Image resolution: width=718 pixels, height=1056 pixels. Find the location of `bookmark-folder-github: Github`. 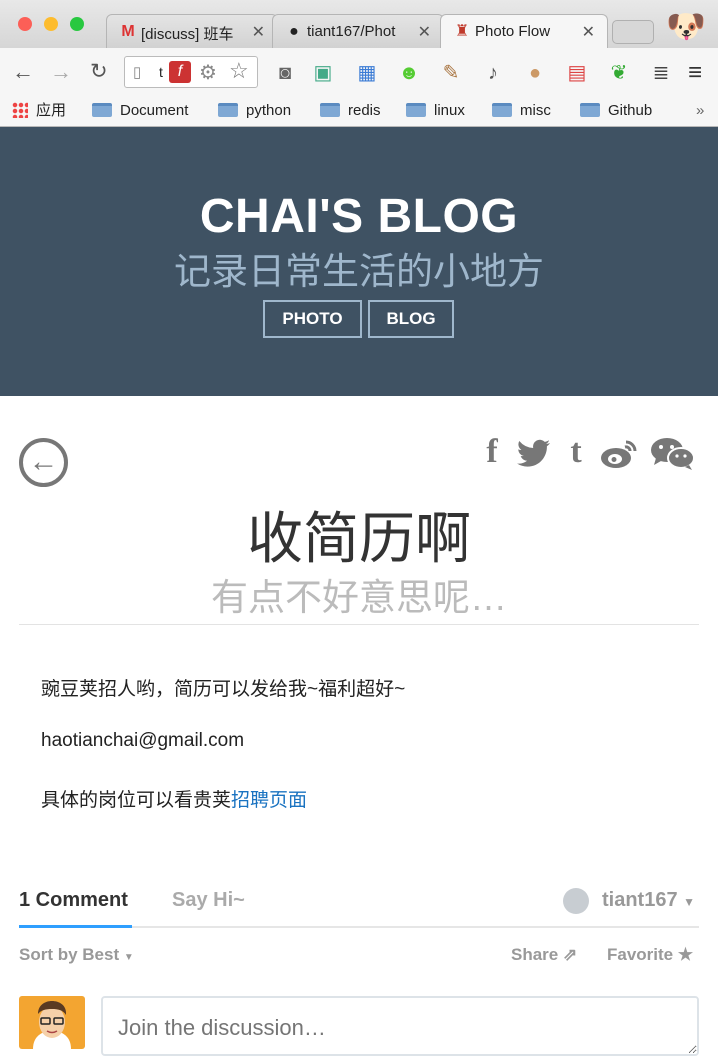

bookmark-folder-github: Github is located at coordinates (616, 111).